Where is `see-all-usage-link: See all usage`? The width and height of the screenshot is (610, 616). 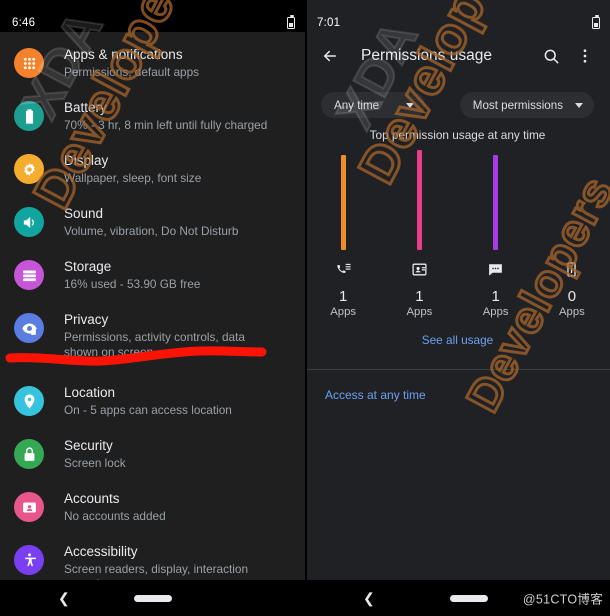 see-all-usage-link: See all usage is located at coordinates (457, 340).